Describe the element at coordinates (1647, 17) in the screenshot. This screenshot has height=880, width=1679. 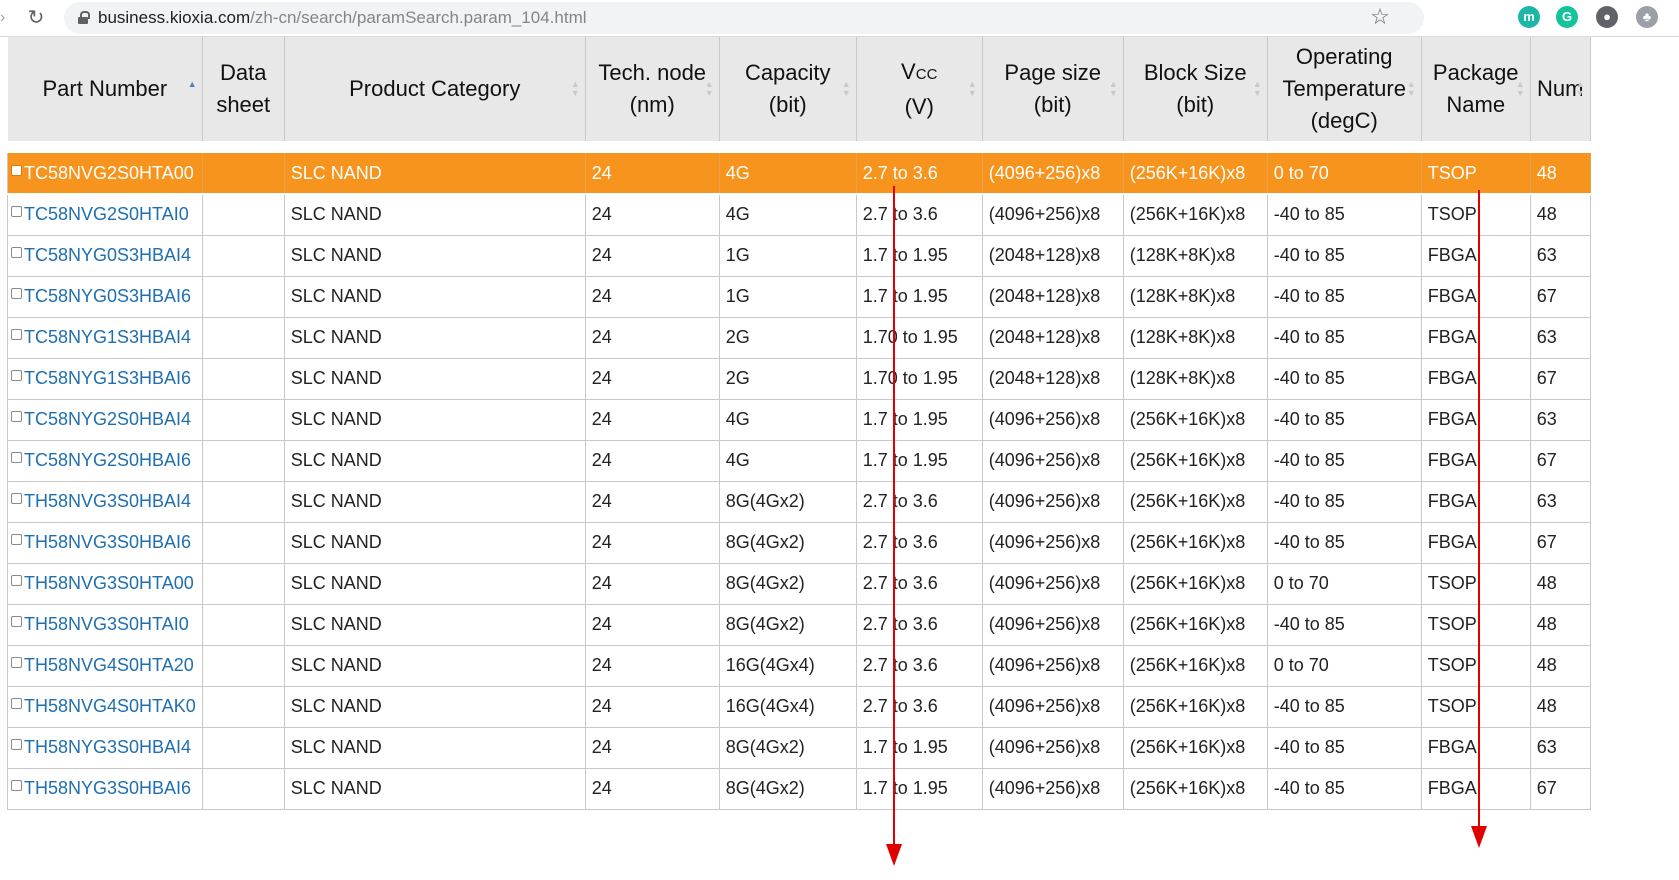
I see `puzzle-extension-icon: ♣` at that location.